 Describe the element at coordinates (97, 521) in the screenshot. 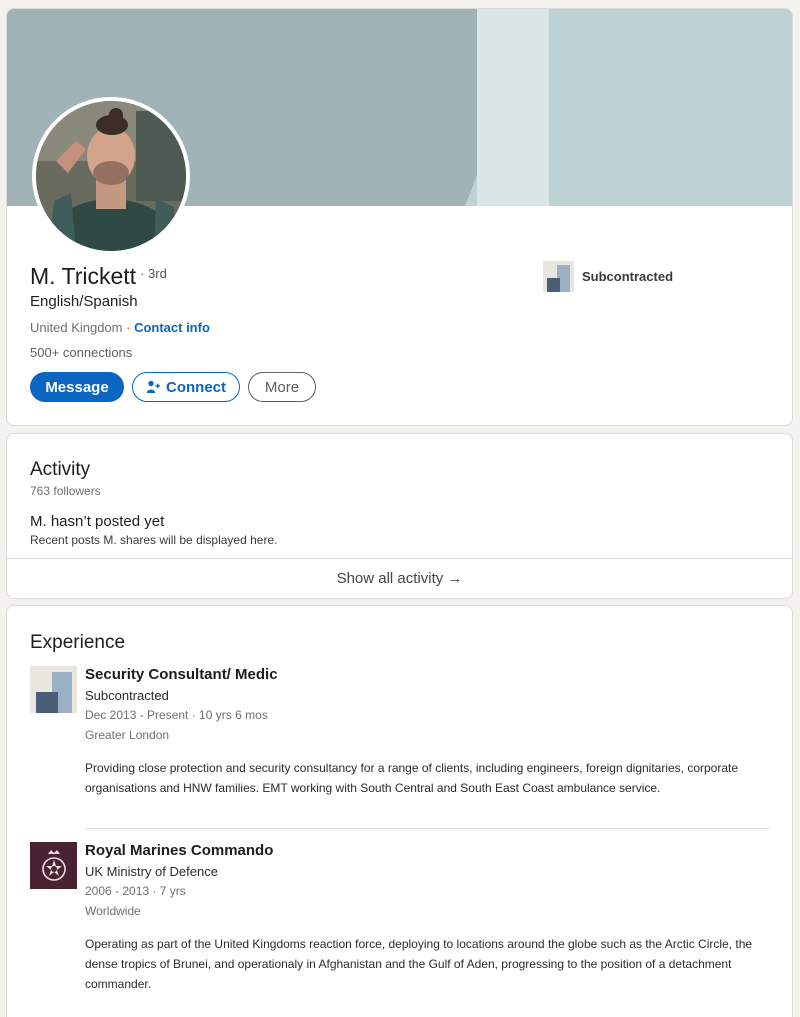

I see `empty-activity-title: M. hasn’t posted yet` at that location.